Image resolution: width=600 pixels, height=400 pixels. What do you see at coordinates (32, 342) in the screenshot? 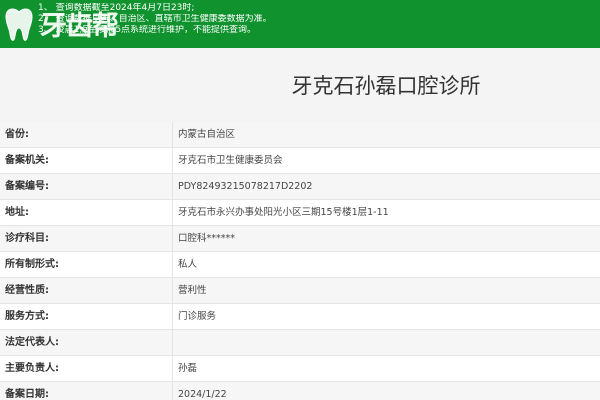
I see `field-label: 法定代表人:` at bounding box center [32, 342].